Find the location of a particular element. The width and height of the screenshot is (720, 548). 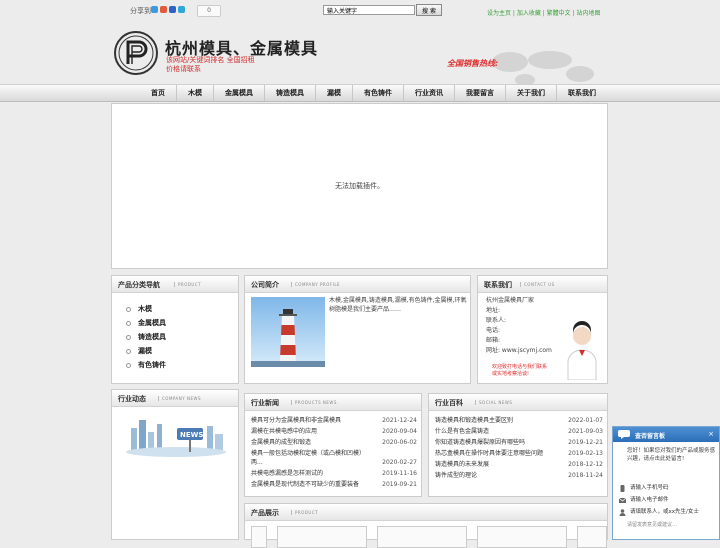

user-icon is located at coordinates (622, 512).